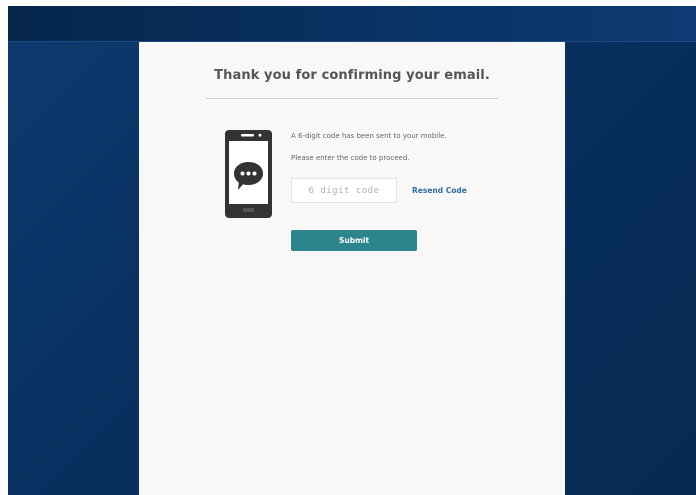 This screenshot has width=696, height=495. I want to click on top-bar, so click(352, 24).